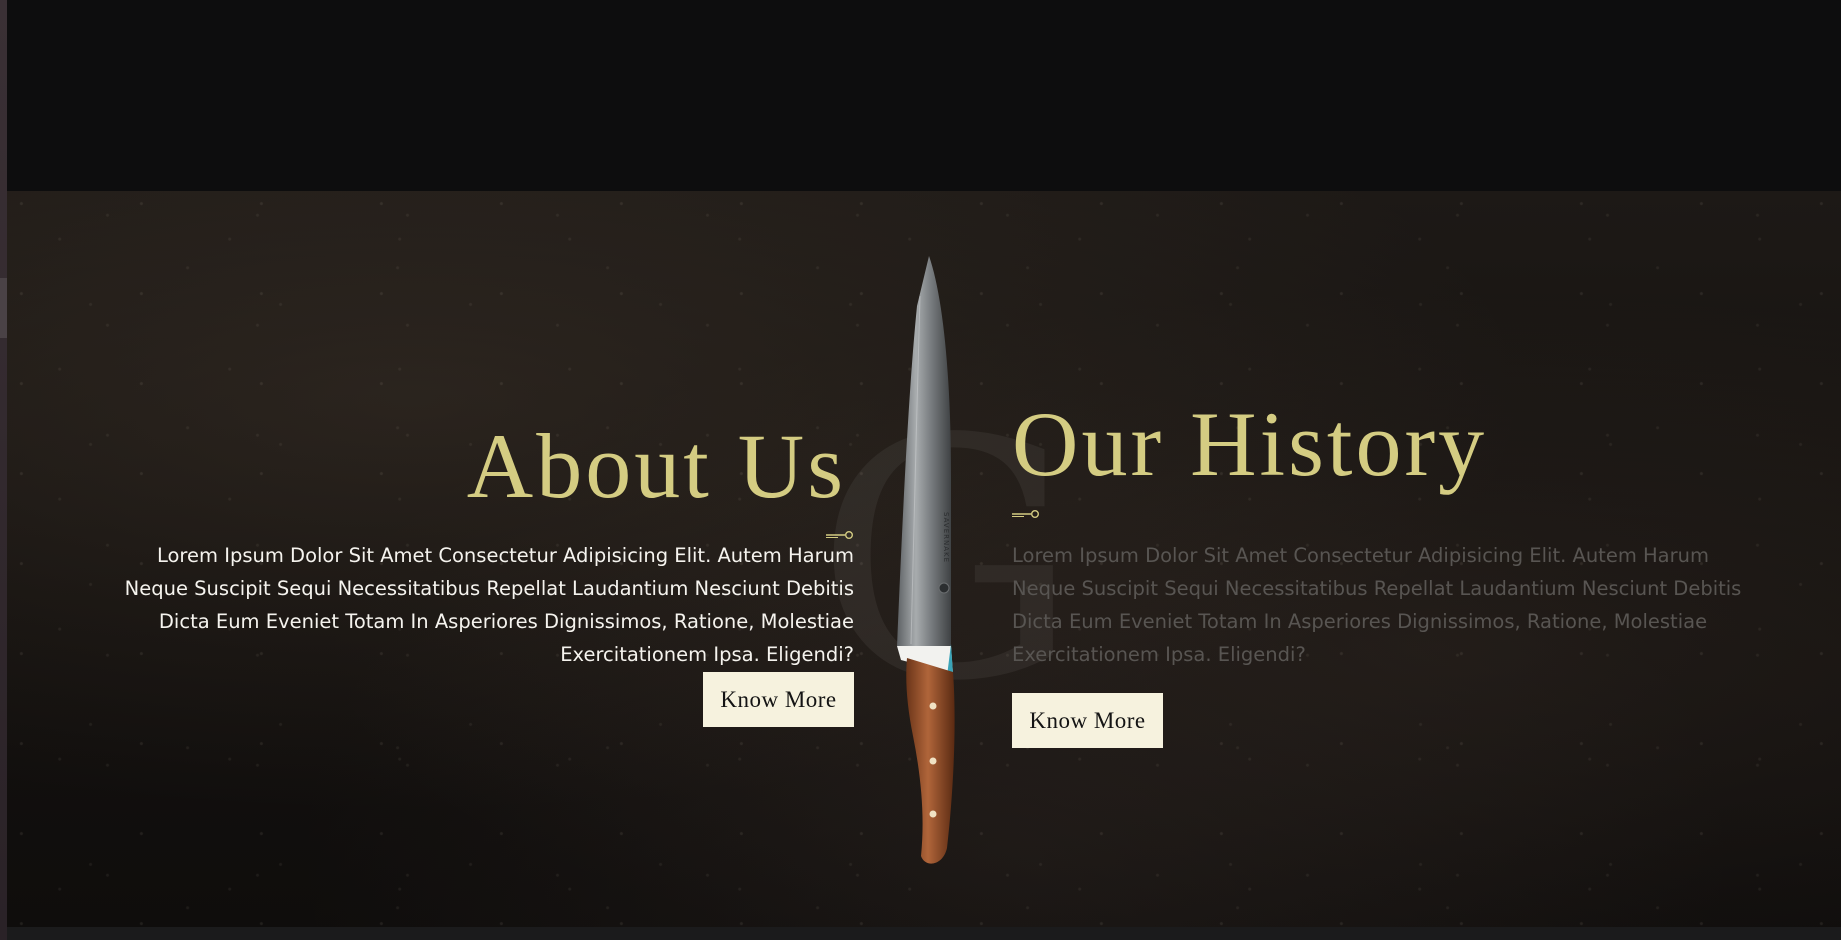 The height and width of the screenshot is (940, 1841). Describe the element at coordinates (1087, 720) in the screenshot. I see `history-know-more-button: Know More` at that location.